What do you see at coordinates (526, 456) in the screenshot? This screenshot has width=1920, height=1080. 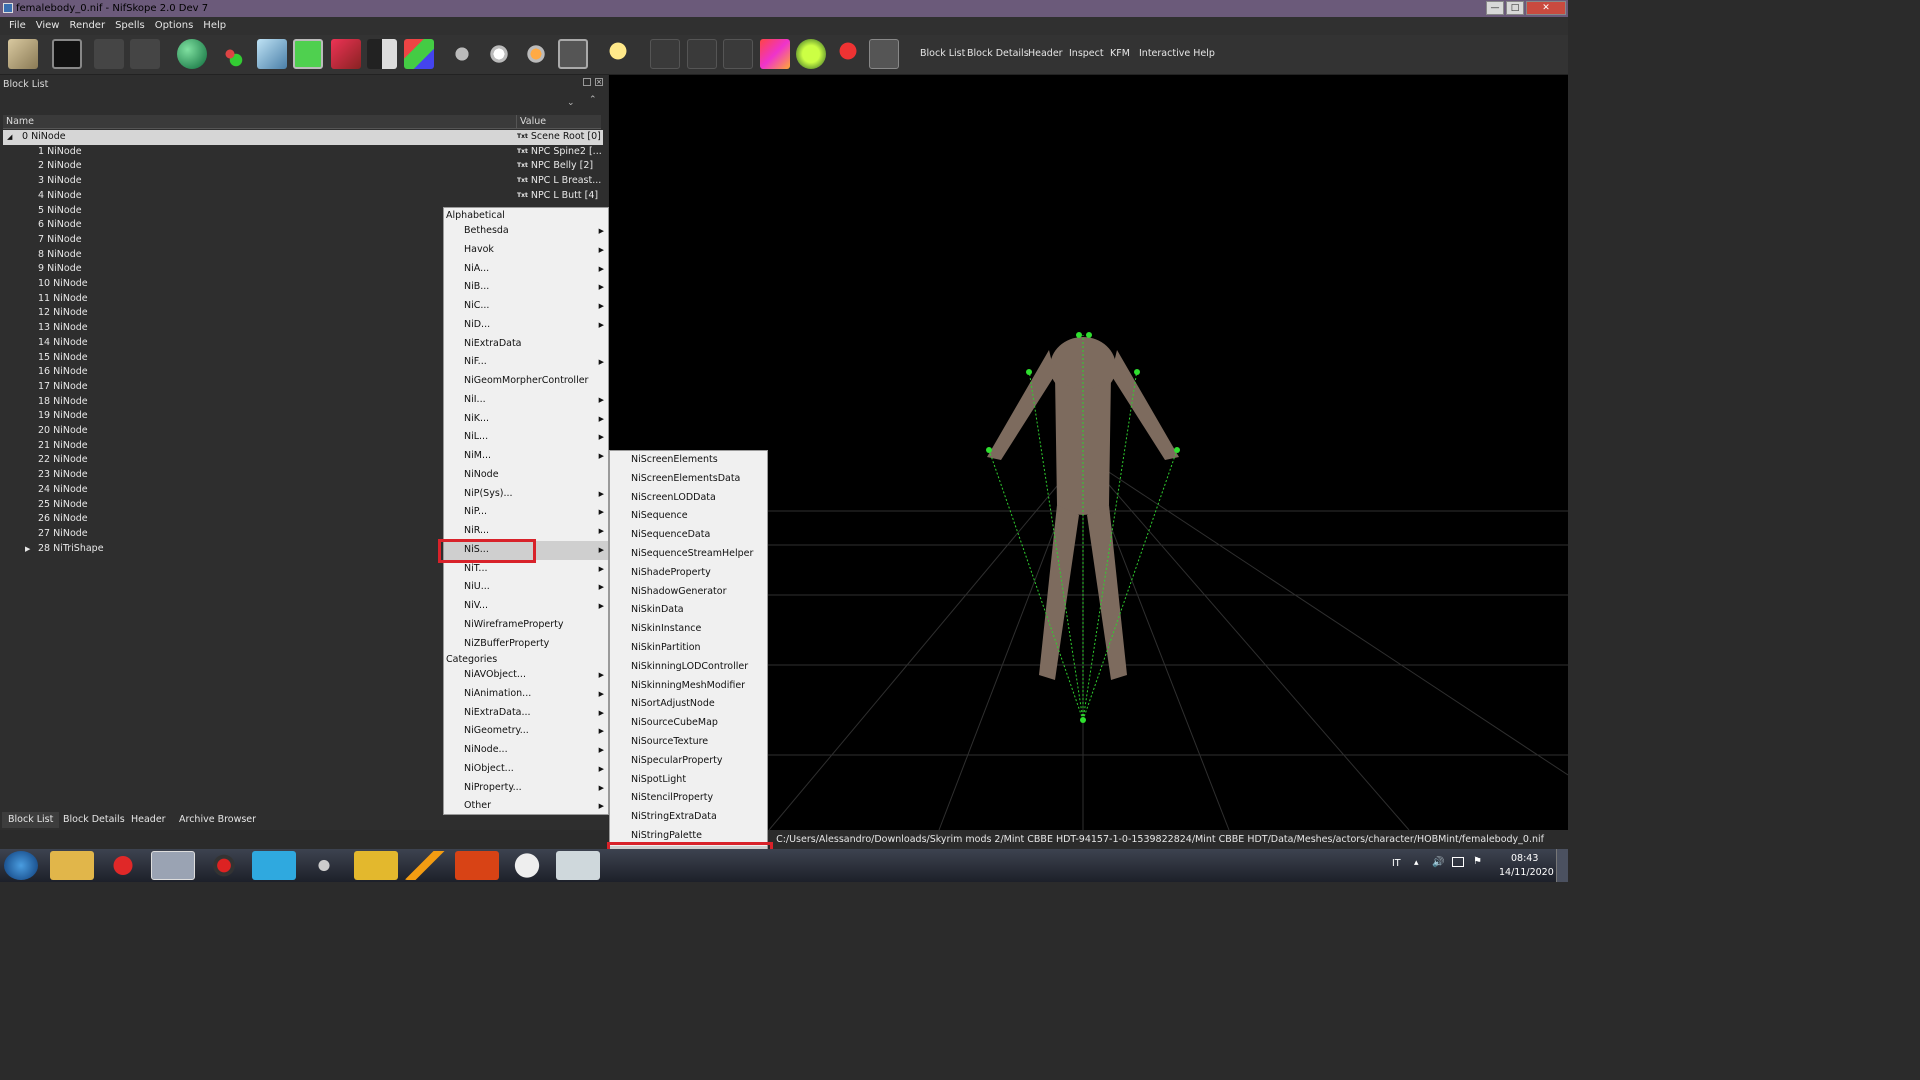 I see `menu-item: NiM... ▶` at bounding box center [526, 456].